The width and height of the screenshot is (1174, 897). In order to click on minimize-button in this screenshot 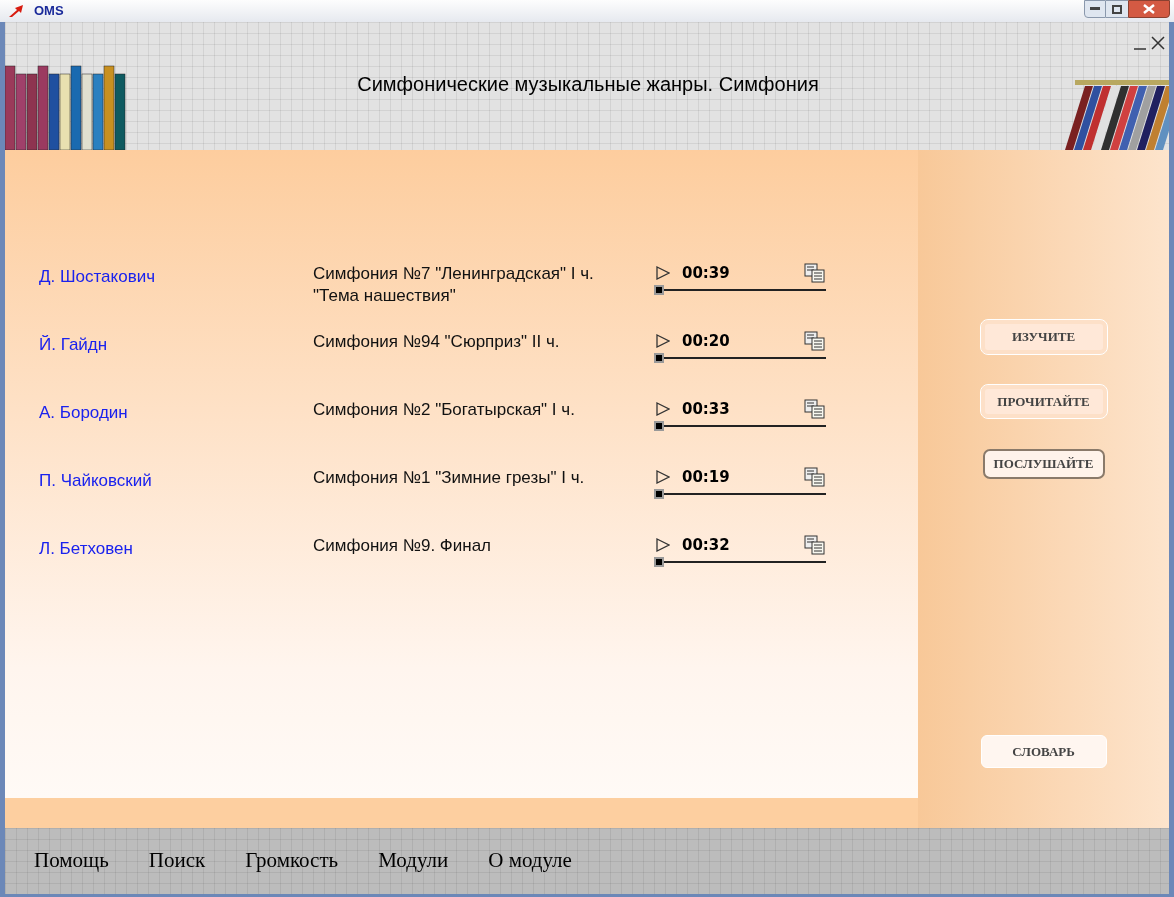, I will do `click(1095, 9)`.